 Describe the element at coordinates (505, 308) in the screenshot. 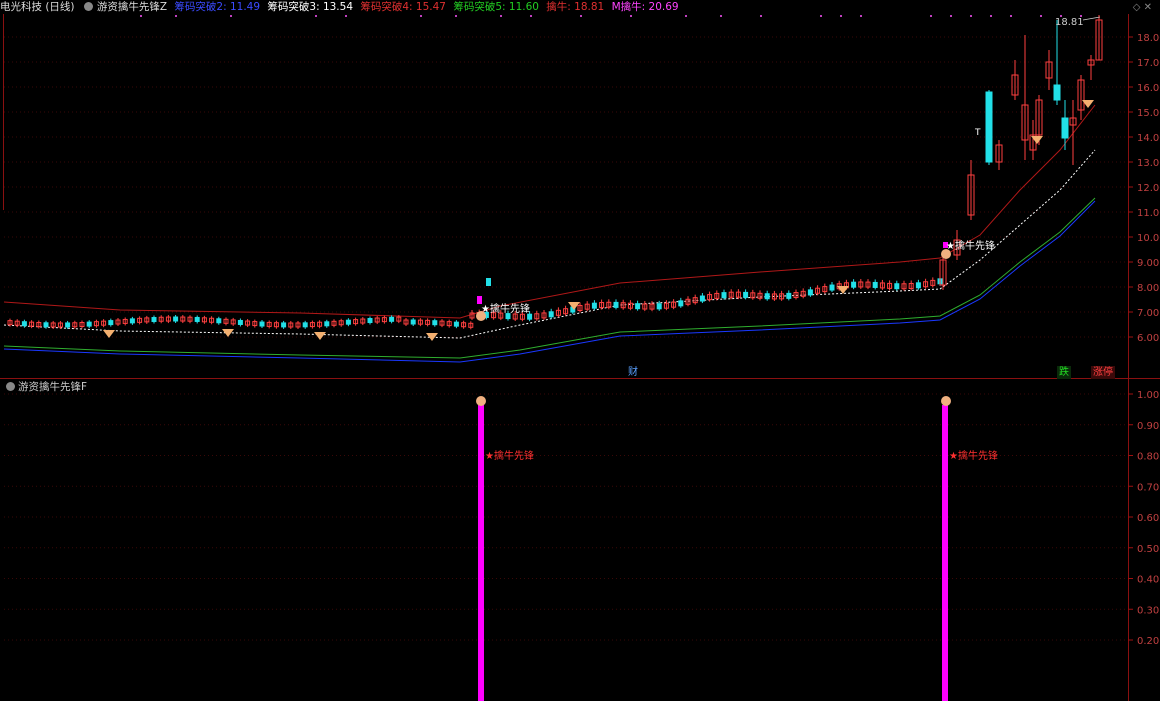

I see `main-signal-label-1: ★擒牛先锋` at that location.